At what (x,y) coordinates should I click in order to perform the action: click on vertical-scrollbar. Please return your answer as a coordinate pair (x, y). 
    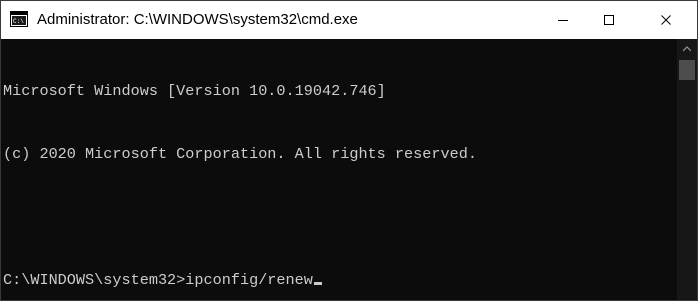
    Looking at the image, I should click on (687, 169).